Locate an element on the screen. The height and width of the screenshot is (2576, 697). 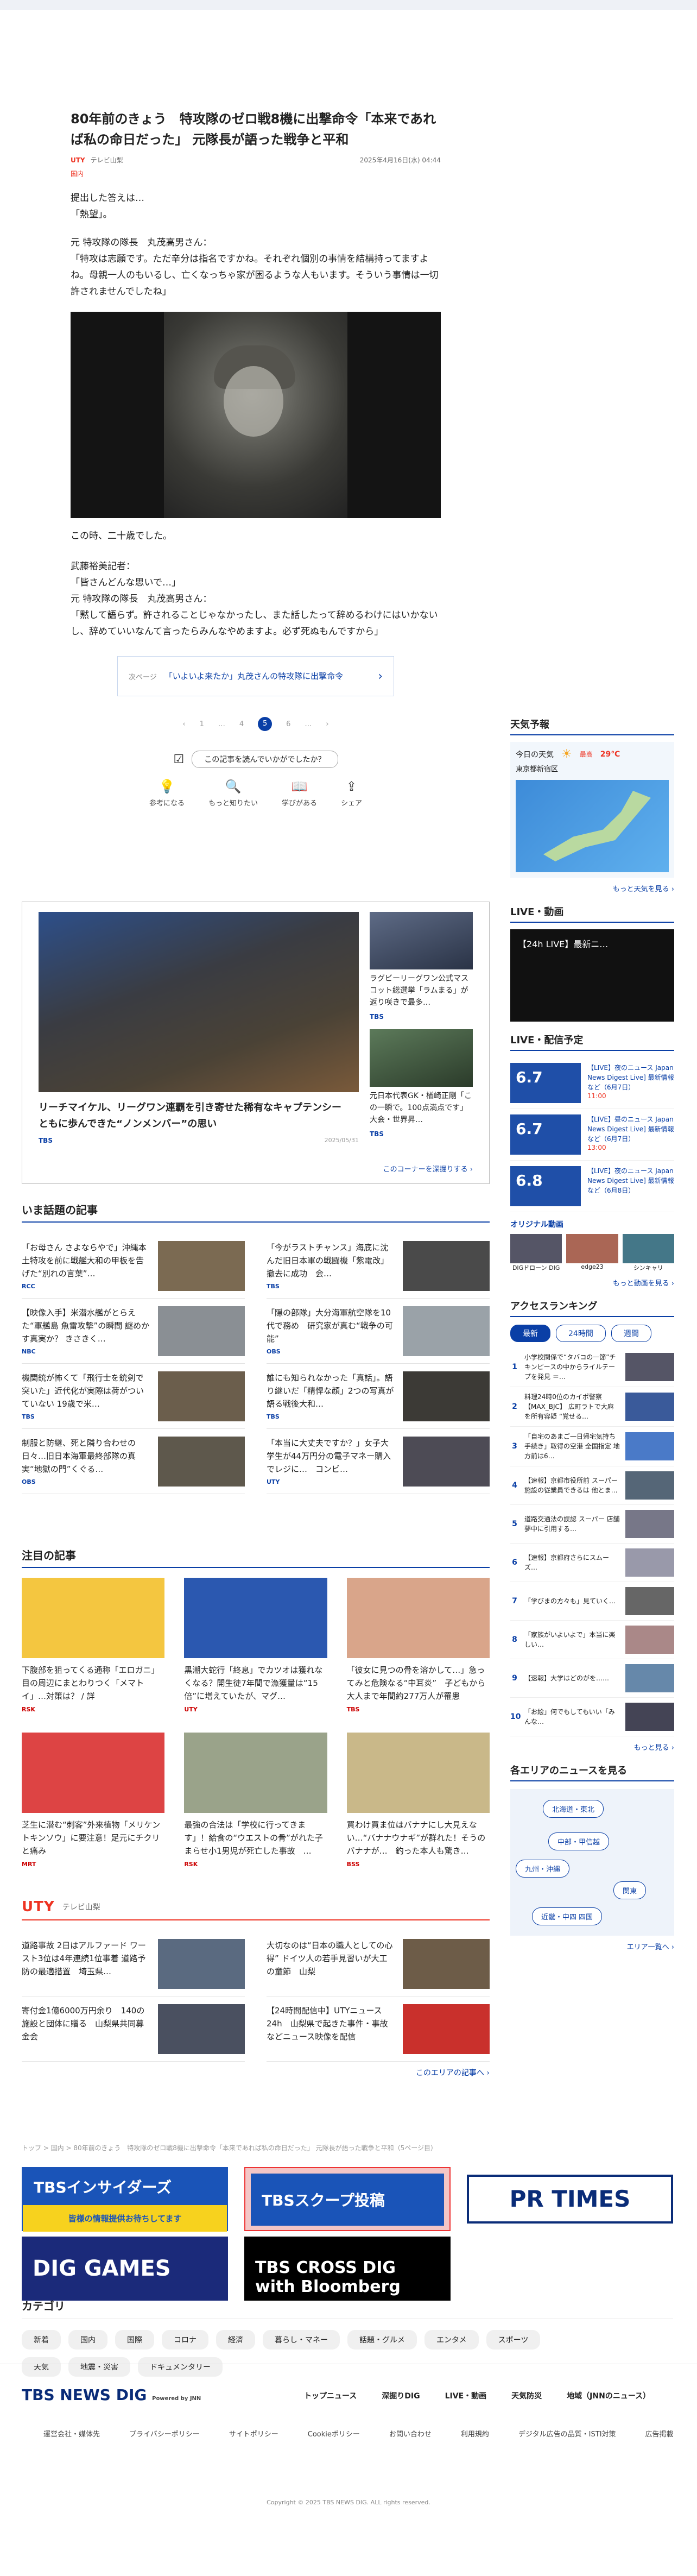
area-pill: 関東 is located at coordinates (630, 1890).